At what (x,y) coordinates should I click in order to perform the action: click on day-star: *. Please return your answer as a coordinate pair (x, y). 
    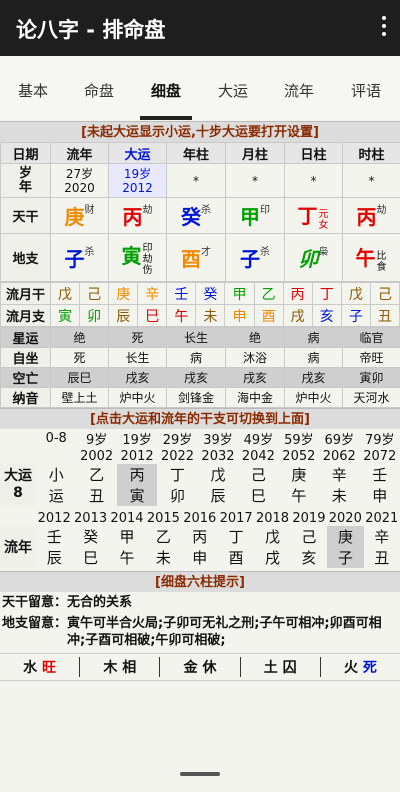
    Looking at the image, I should click on (313, 180).